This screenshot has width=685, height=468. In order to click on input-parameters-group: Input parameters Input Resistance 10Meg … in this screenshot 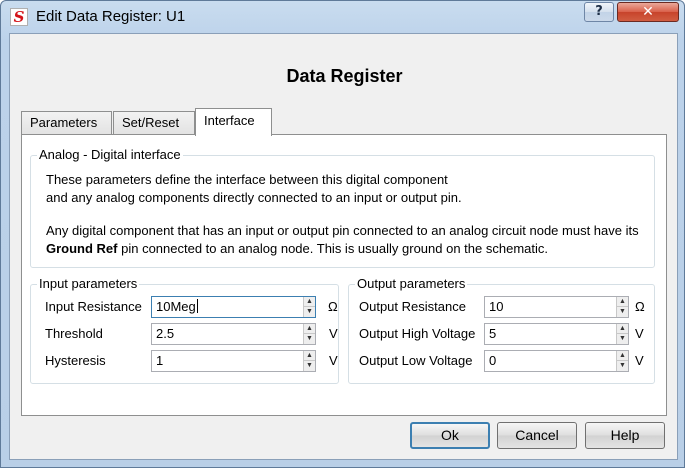, I will do `click(184, 330)`.